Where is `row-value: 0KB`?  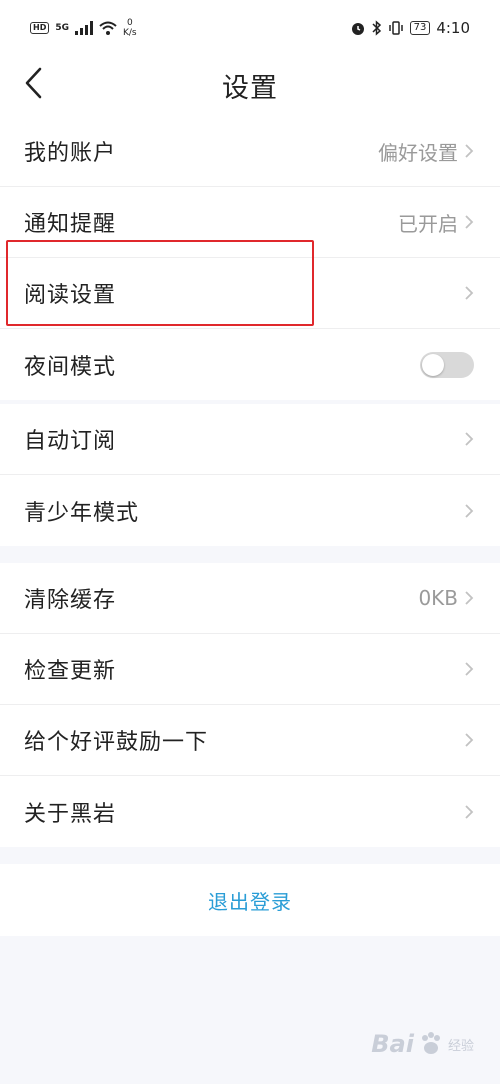 row-value: 0KB is located at coordinates (438, 598).